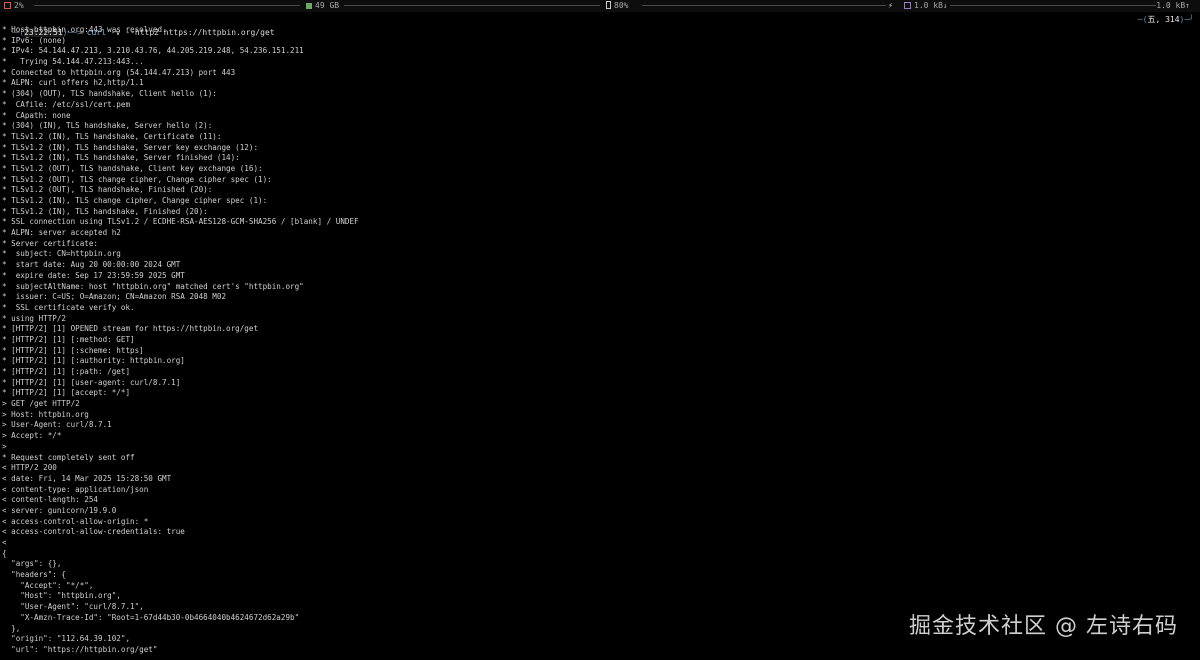 The image size is (1200, 660). I want to click on terminal-line: < access-control-allow-origin: *, so click(75, 521).